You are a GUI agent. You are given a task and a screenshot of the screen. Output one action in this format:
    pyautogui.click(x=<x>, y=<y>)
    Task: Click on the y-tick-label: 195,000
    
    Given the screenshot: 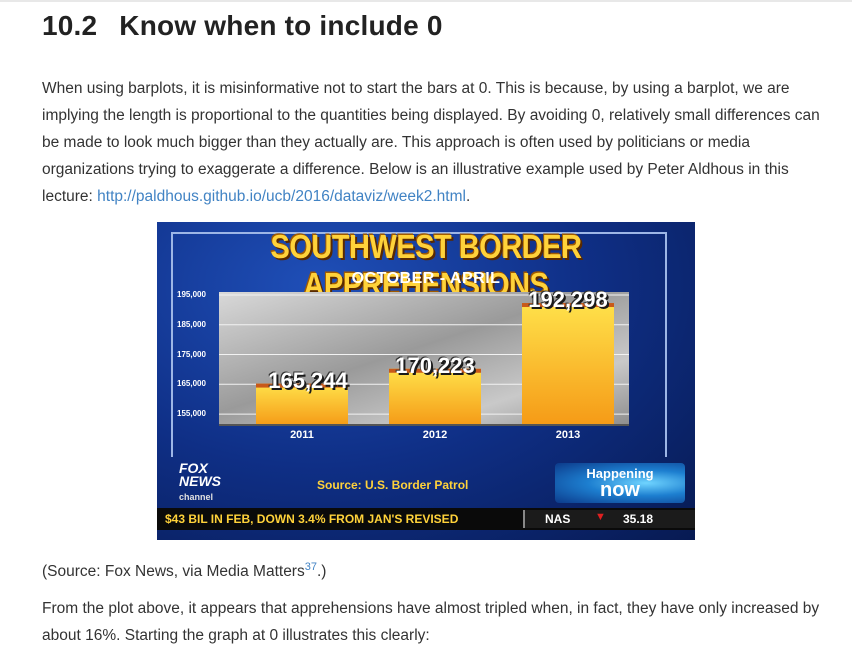 What is the action you would take?
    pyautogui.click(x=191, y=294)
    